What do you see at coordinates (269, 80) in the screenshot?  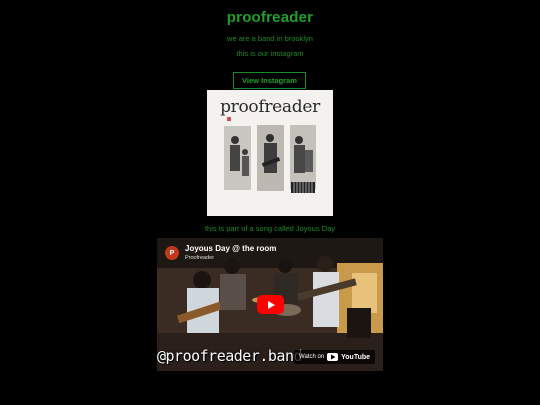 I see `view-instagram-button: View Instagram` at bounding box center [269, 80].